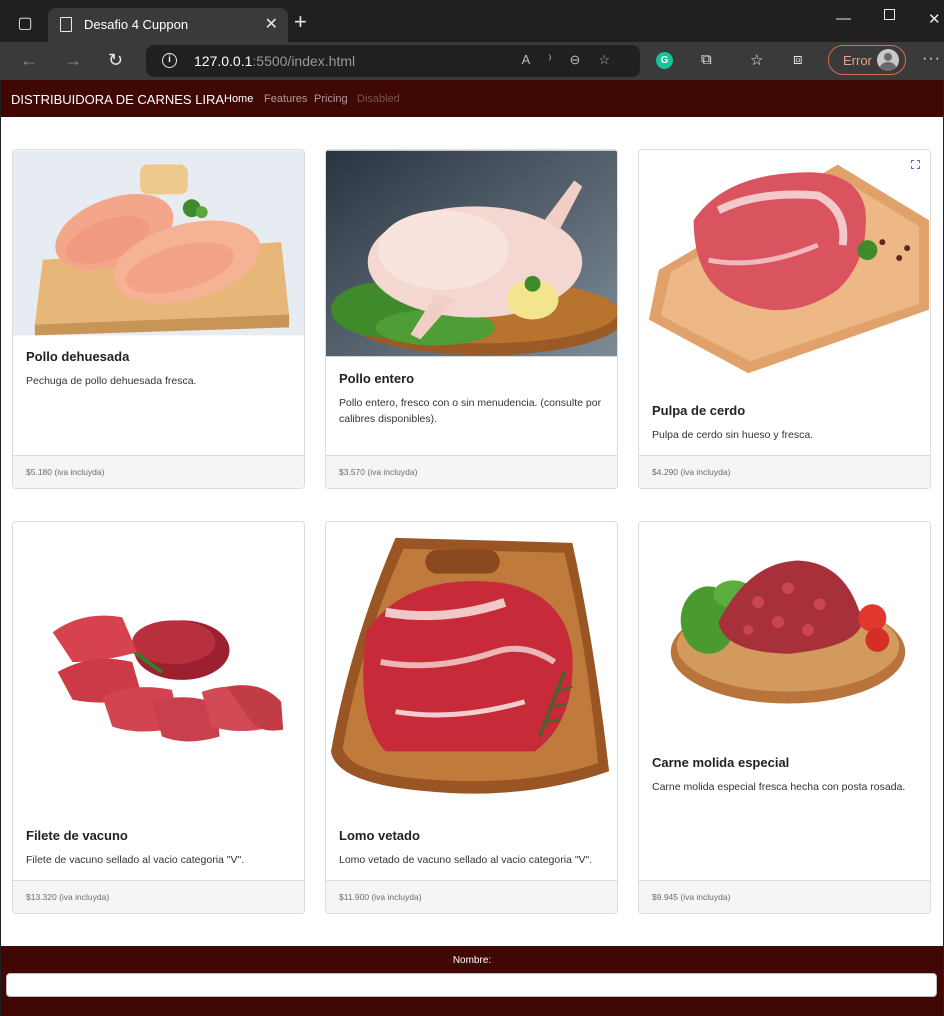 Image resolution: width=944 pixels, height=1016 pixels. I want to click on collections-icon: ⧈, so click(798, 59).